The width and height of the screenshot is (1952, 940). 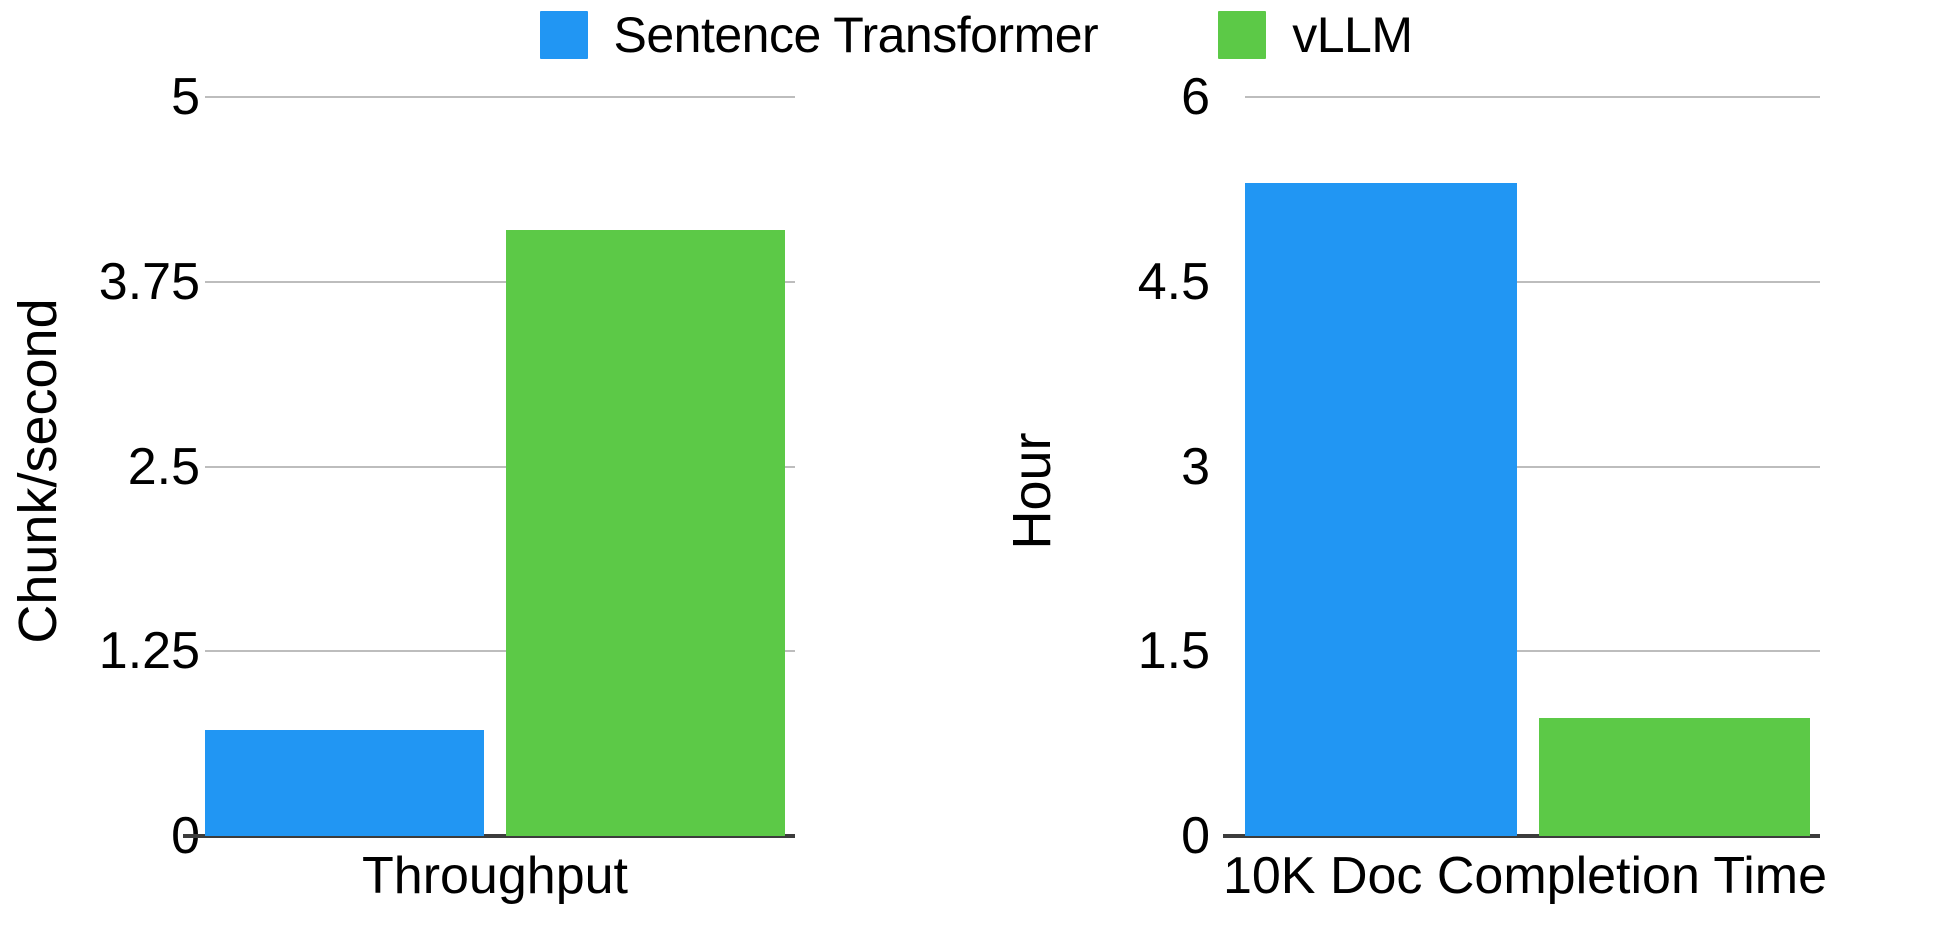 I want to click on bar-completion-time-sentence-transformer, so click(x=1381, y=509).